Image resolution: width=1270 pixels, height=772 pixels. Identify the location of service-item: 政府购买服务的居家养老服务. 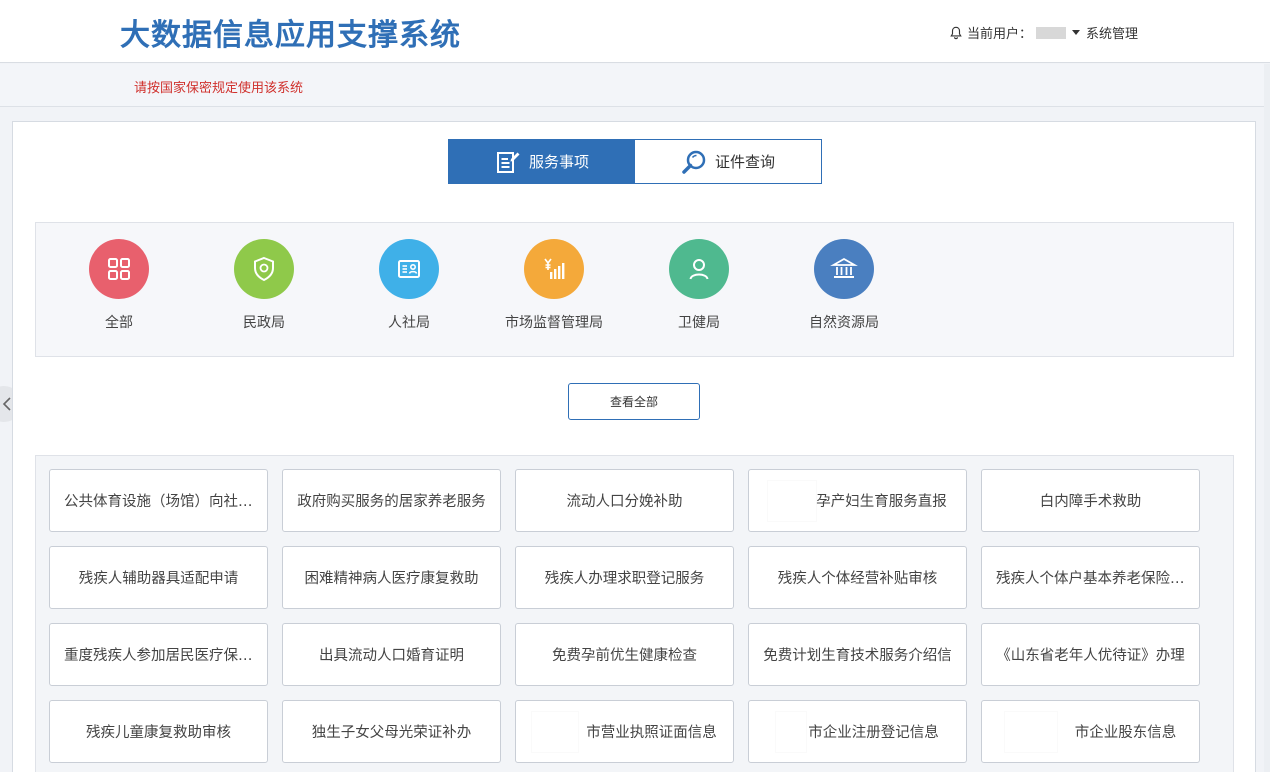
(391, 500).